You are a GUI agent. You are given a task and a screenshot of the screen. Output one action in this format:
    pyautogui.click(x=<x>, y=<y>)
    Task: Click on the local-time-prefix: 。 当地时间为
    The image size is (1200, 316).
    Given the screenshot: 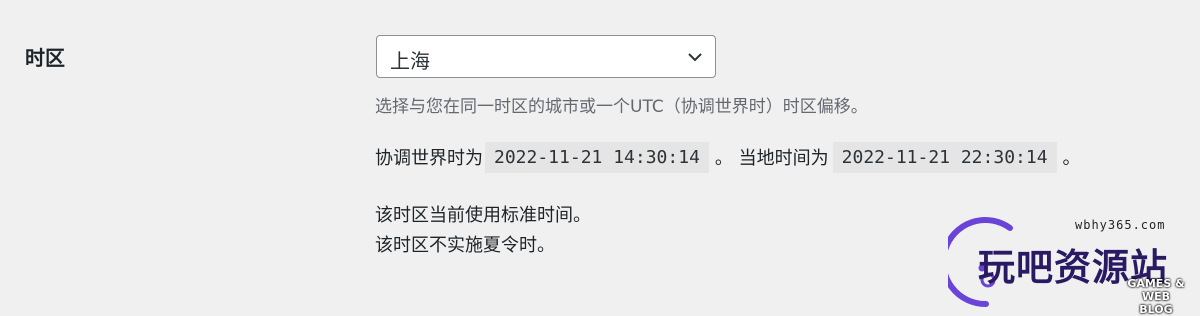 What is the action you would take?
    pyautogui.click(x=771, y=158)
    